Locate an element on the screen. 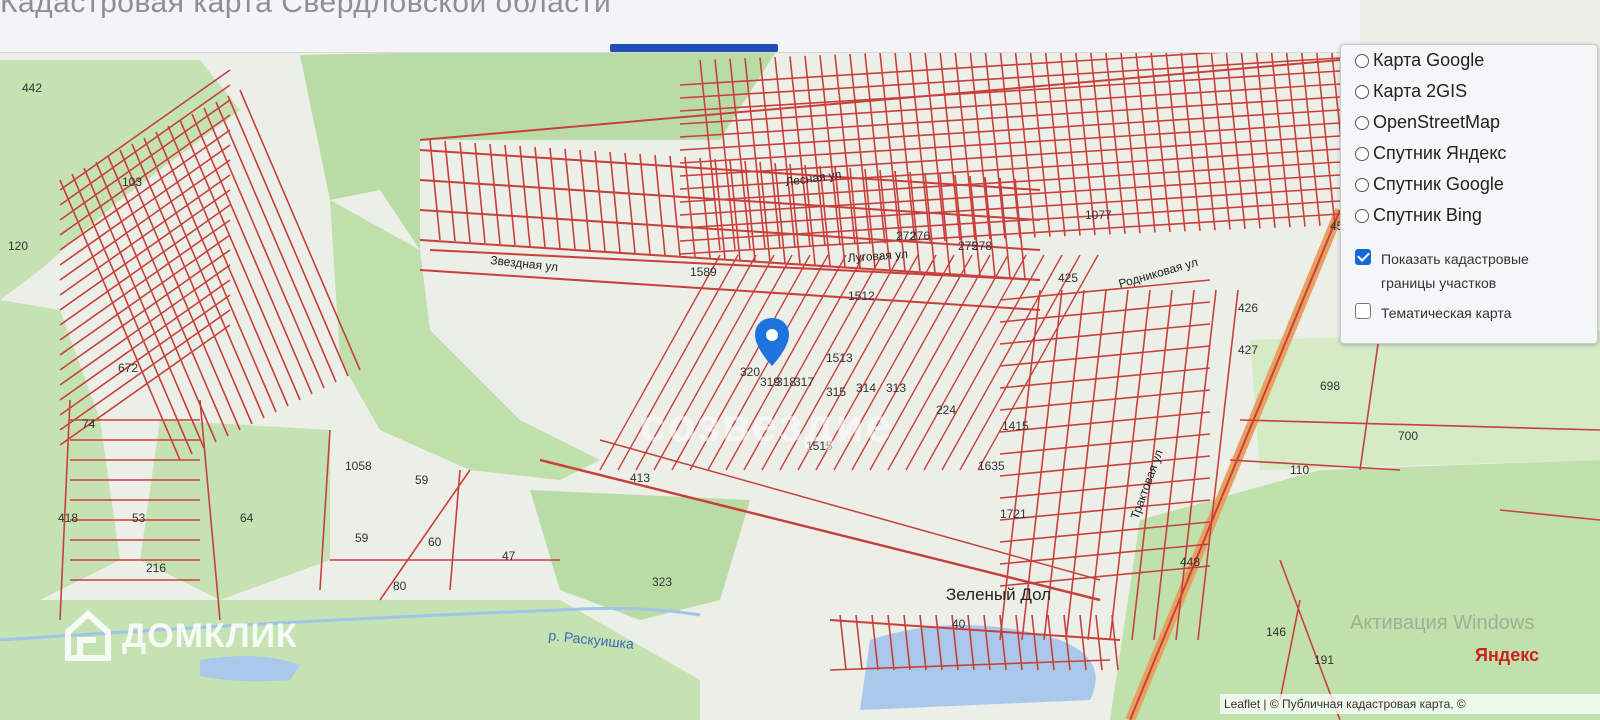 The height and width of the screenshot is (720, 1600). parcel-number-label: 425 is located at coordinates (1068, 278).